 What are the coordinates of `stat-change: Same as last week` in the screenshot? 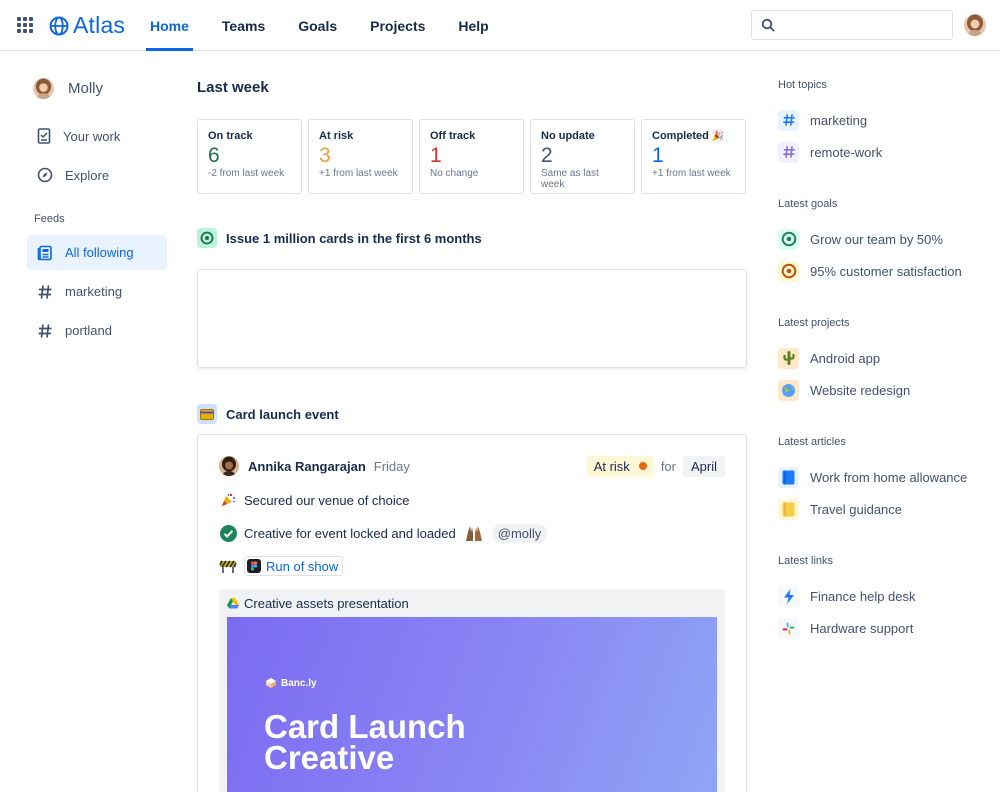 It's located at (570, 179).